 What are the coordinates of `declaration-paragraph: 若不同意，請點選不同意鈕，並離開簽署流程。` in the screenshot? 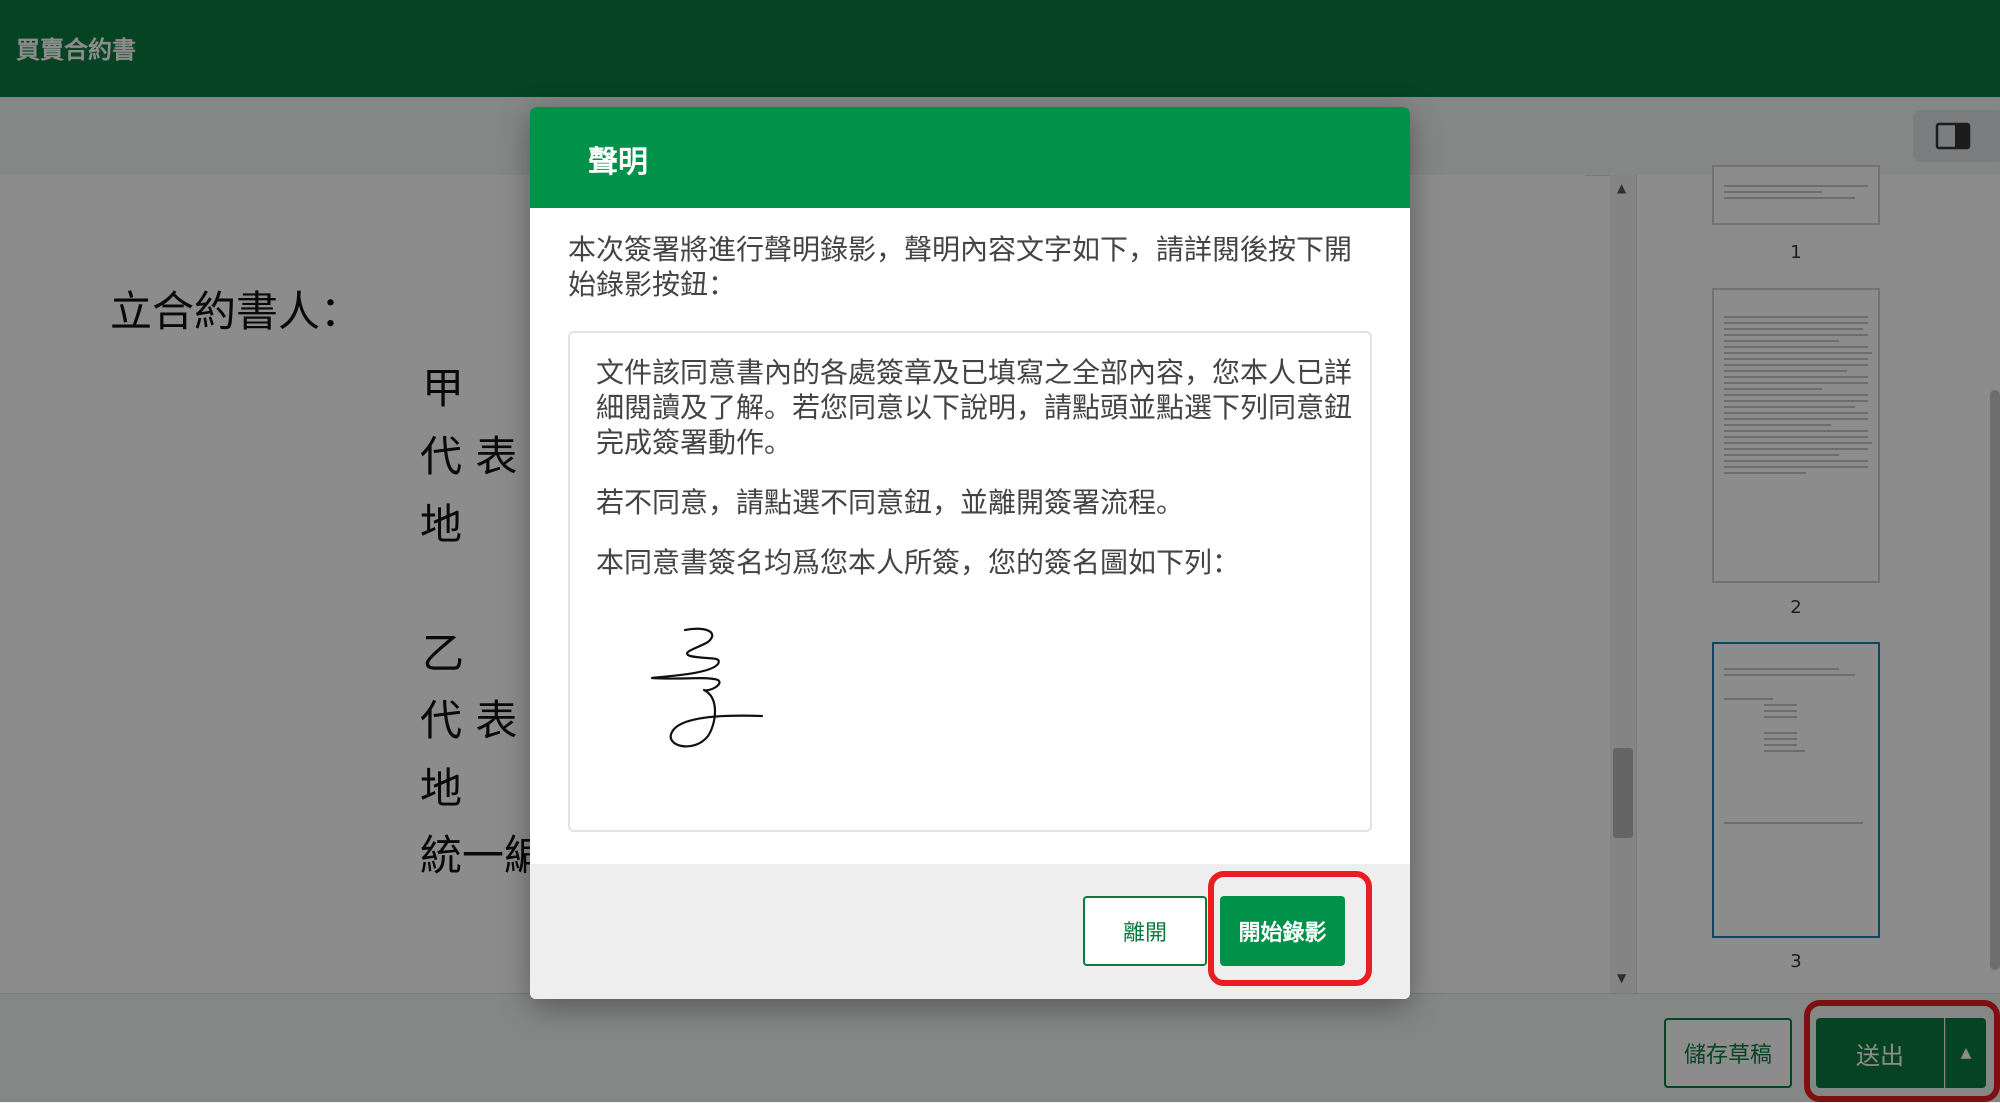 It's located at (890, 502).